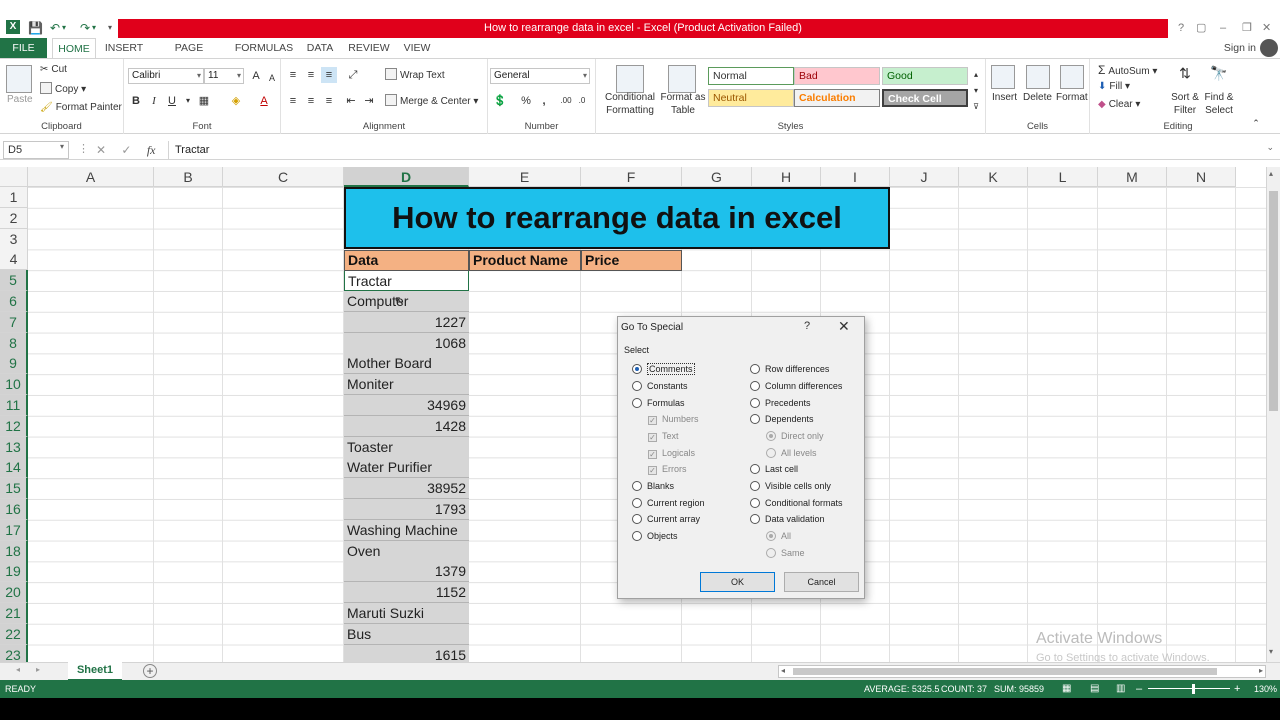  What do you see at coordinates (406, 551) in the screenshot?
I see `data-cell: Oven` at bounding box center [406, 551].